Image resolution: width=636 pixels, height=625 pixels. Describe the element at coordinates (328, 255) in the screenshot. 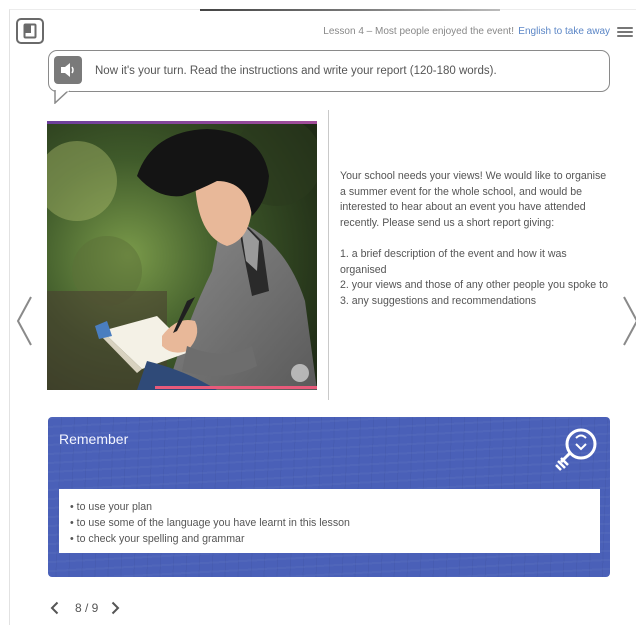

I see `vertical-divider` at that location.